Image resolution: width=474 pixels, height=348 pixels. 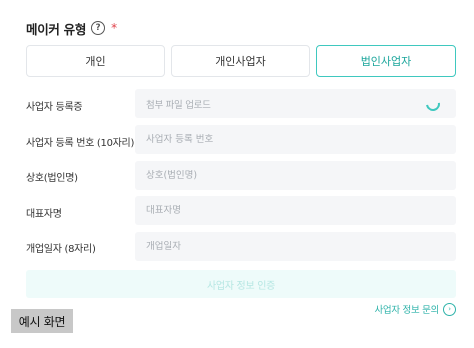 I want to click on required-mark: *, so click(x=114, y=28).